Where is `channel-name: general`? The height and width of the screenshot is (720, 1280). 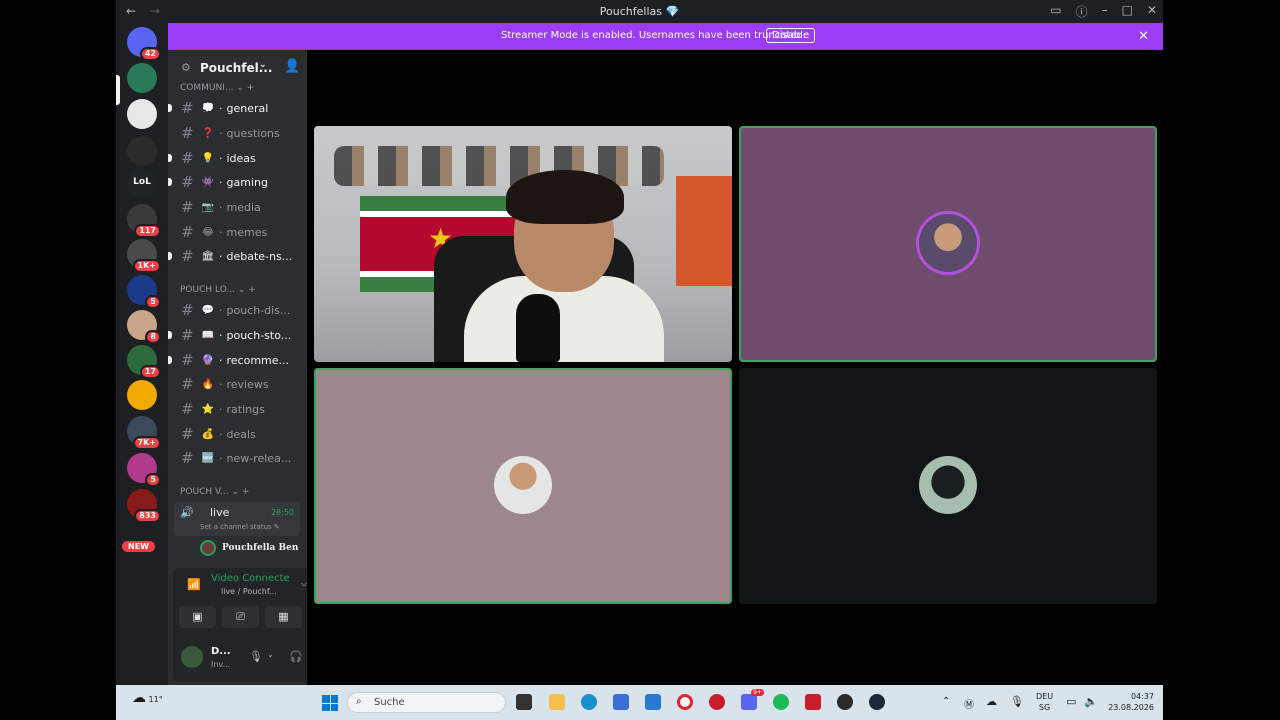
channel-name: general is located at coordinates (247, 108).